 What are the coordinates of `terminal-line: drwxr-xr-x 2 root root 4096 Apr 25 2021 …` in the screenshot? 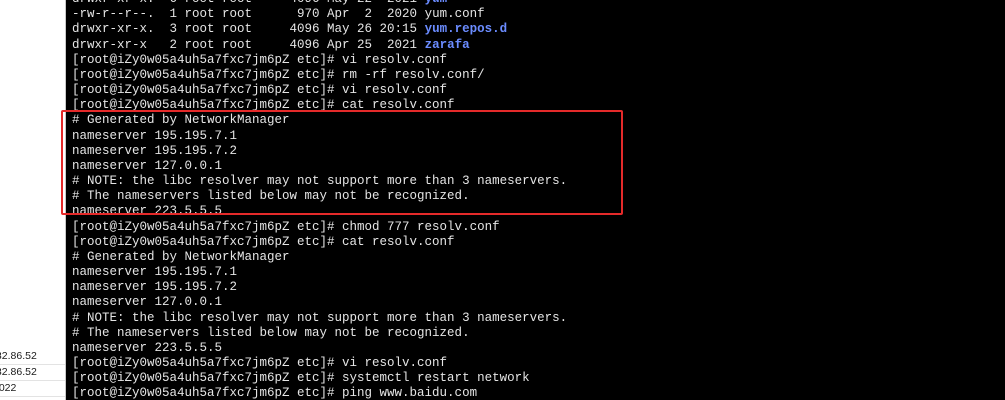 It's located at (319, 45).